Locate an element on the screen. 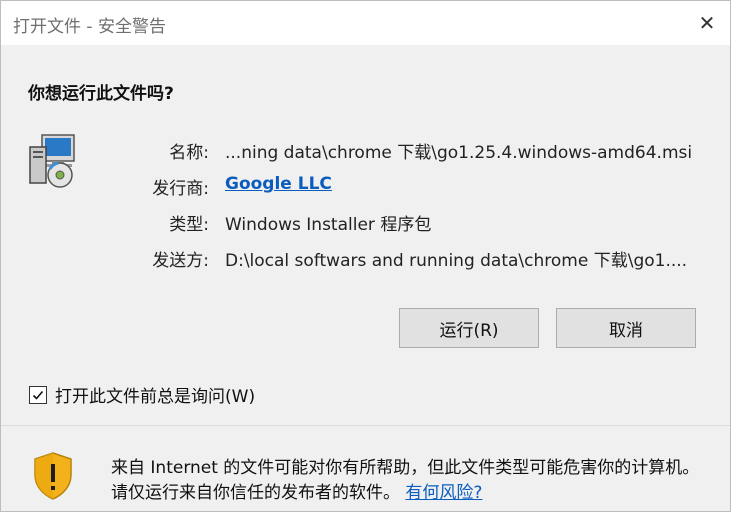  always-ask-label: 打开此文件前总是询问(W) is located at coordinates (155, 397).